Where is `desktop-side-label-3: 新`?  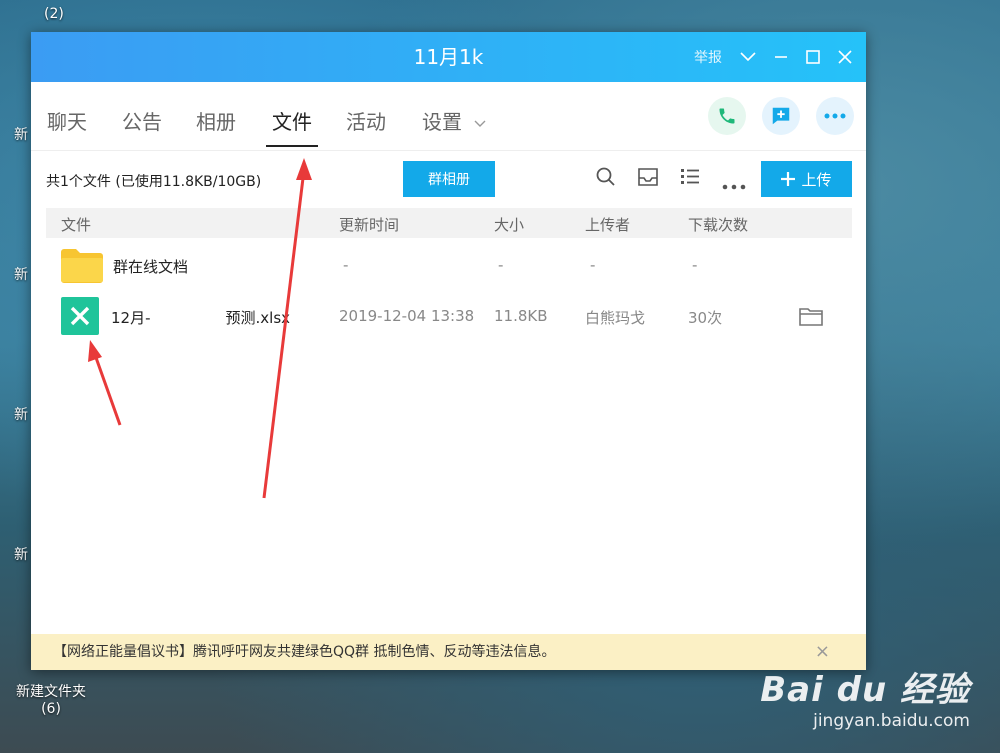 desktop-side-label-3: 新 is located at coordinates (21, 415).